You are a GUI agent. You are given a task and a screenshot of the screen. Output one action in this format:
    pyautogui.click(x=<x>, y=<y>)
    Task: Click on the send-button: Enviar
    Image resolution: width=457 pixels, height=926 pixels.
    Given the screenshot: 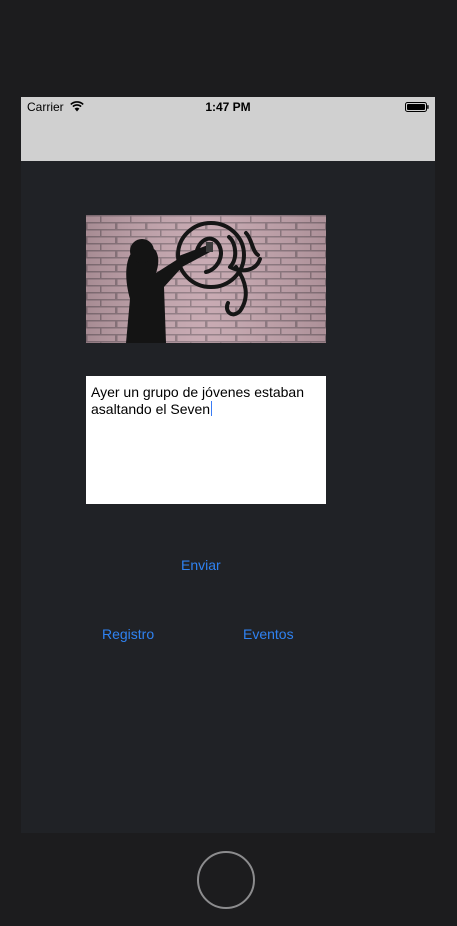 What is the action you would take?
    pyautogui.click(x=201, y=565)
    